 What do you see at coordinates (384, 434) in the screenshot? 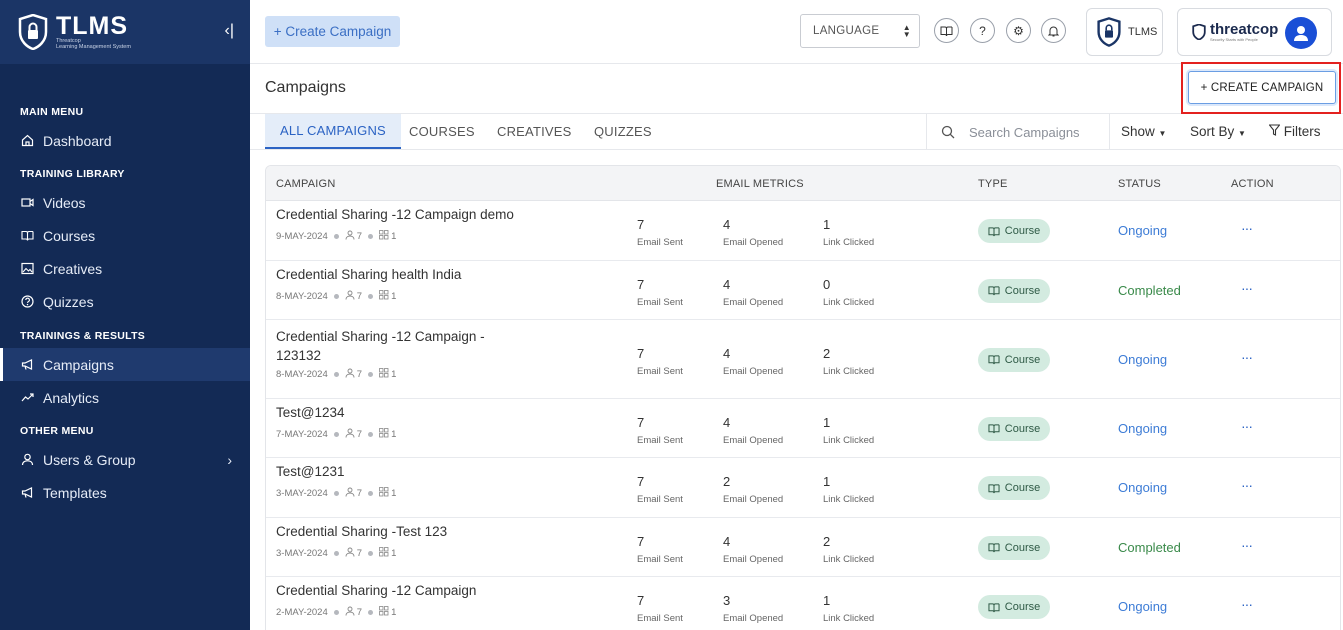
I see `group-icon` at bounding box center [384, 434].